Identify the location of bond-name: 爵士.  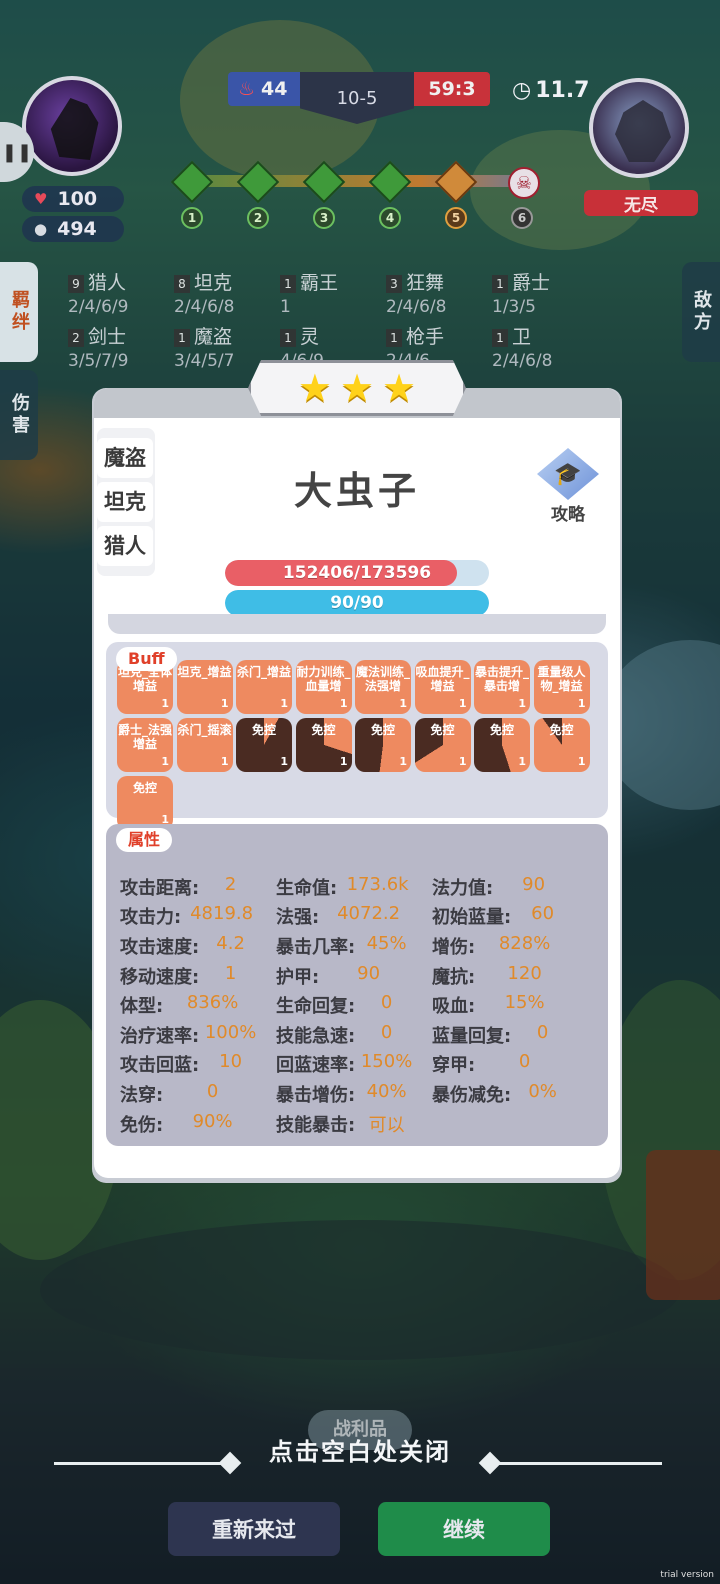
(531, 283).